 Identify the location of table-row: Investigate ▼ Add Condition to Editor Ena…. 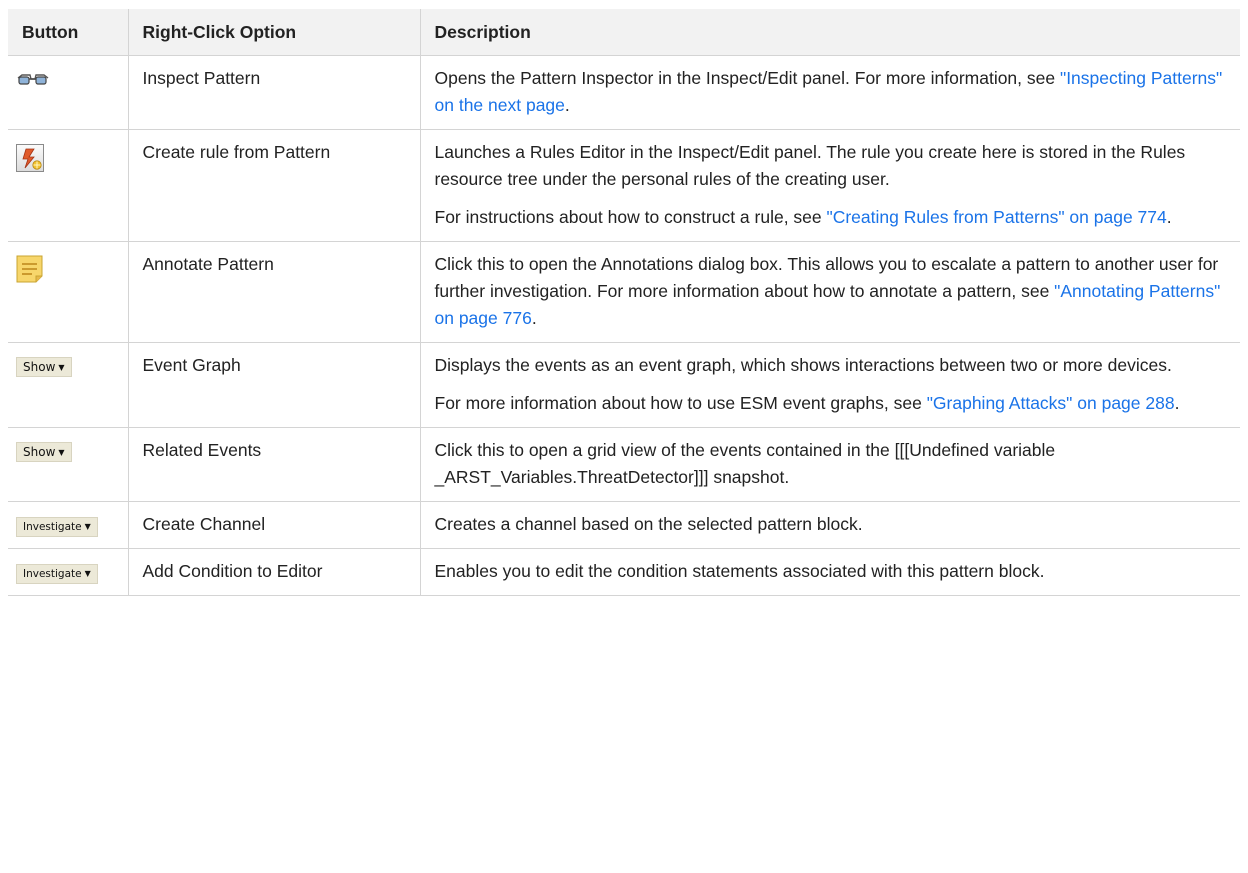
(624, 572).